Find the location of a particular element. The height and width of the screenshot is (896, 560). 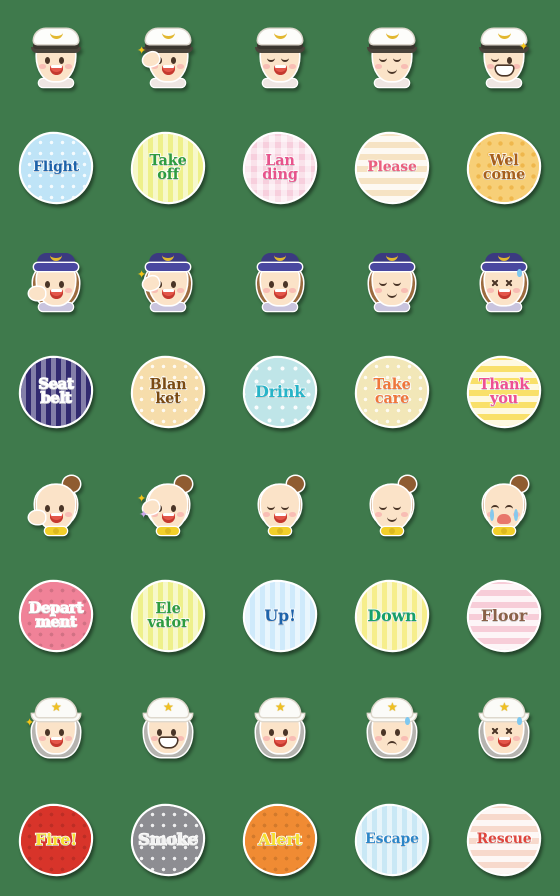

badge-thank-you: Thank you is located at coordinates (504, 392).